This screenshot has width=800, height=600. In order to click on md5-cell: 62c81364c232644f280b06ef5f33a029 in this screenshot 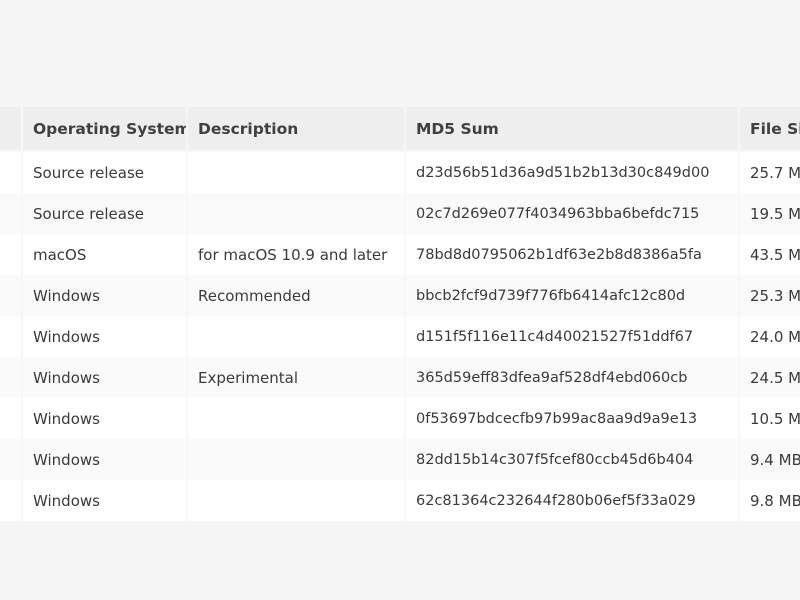, I will do `click(573, 500)`.